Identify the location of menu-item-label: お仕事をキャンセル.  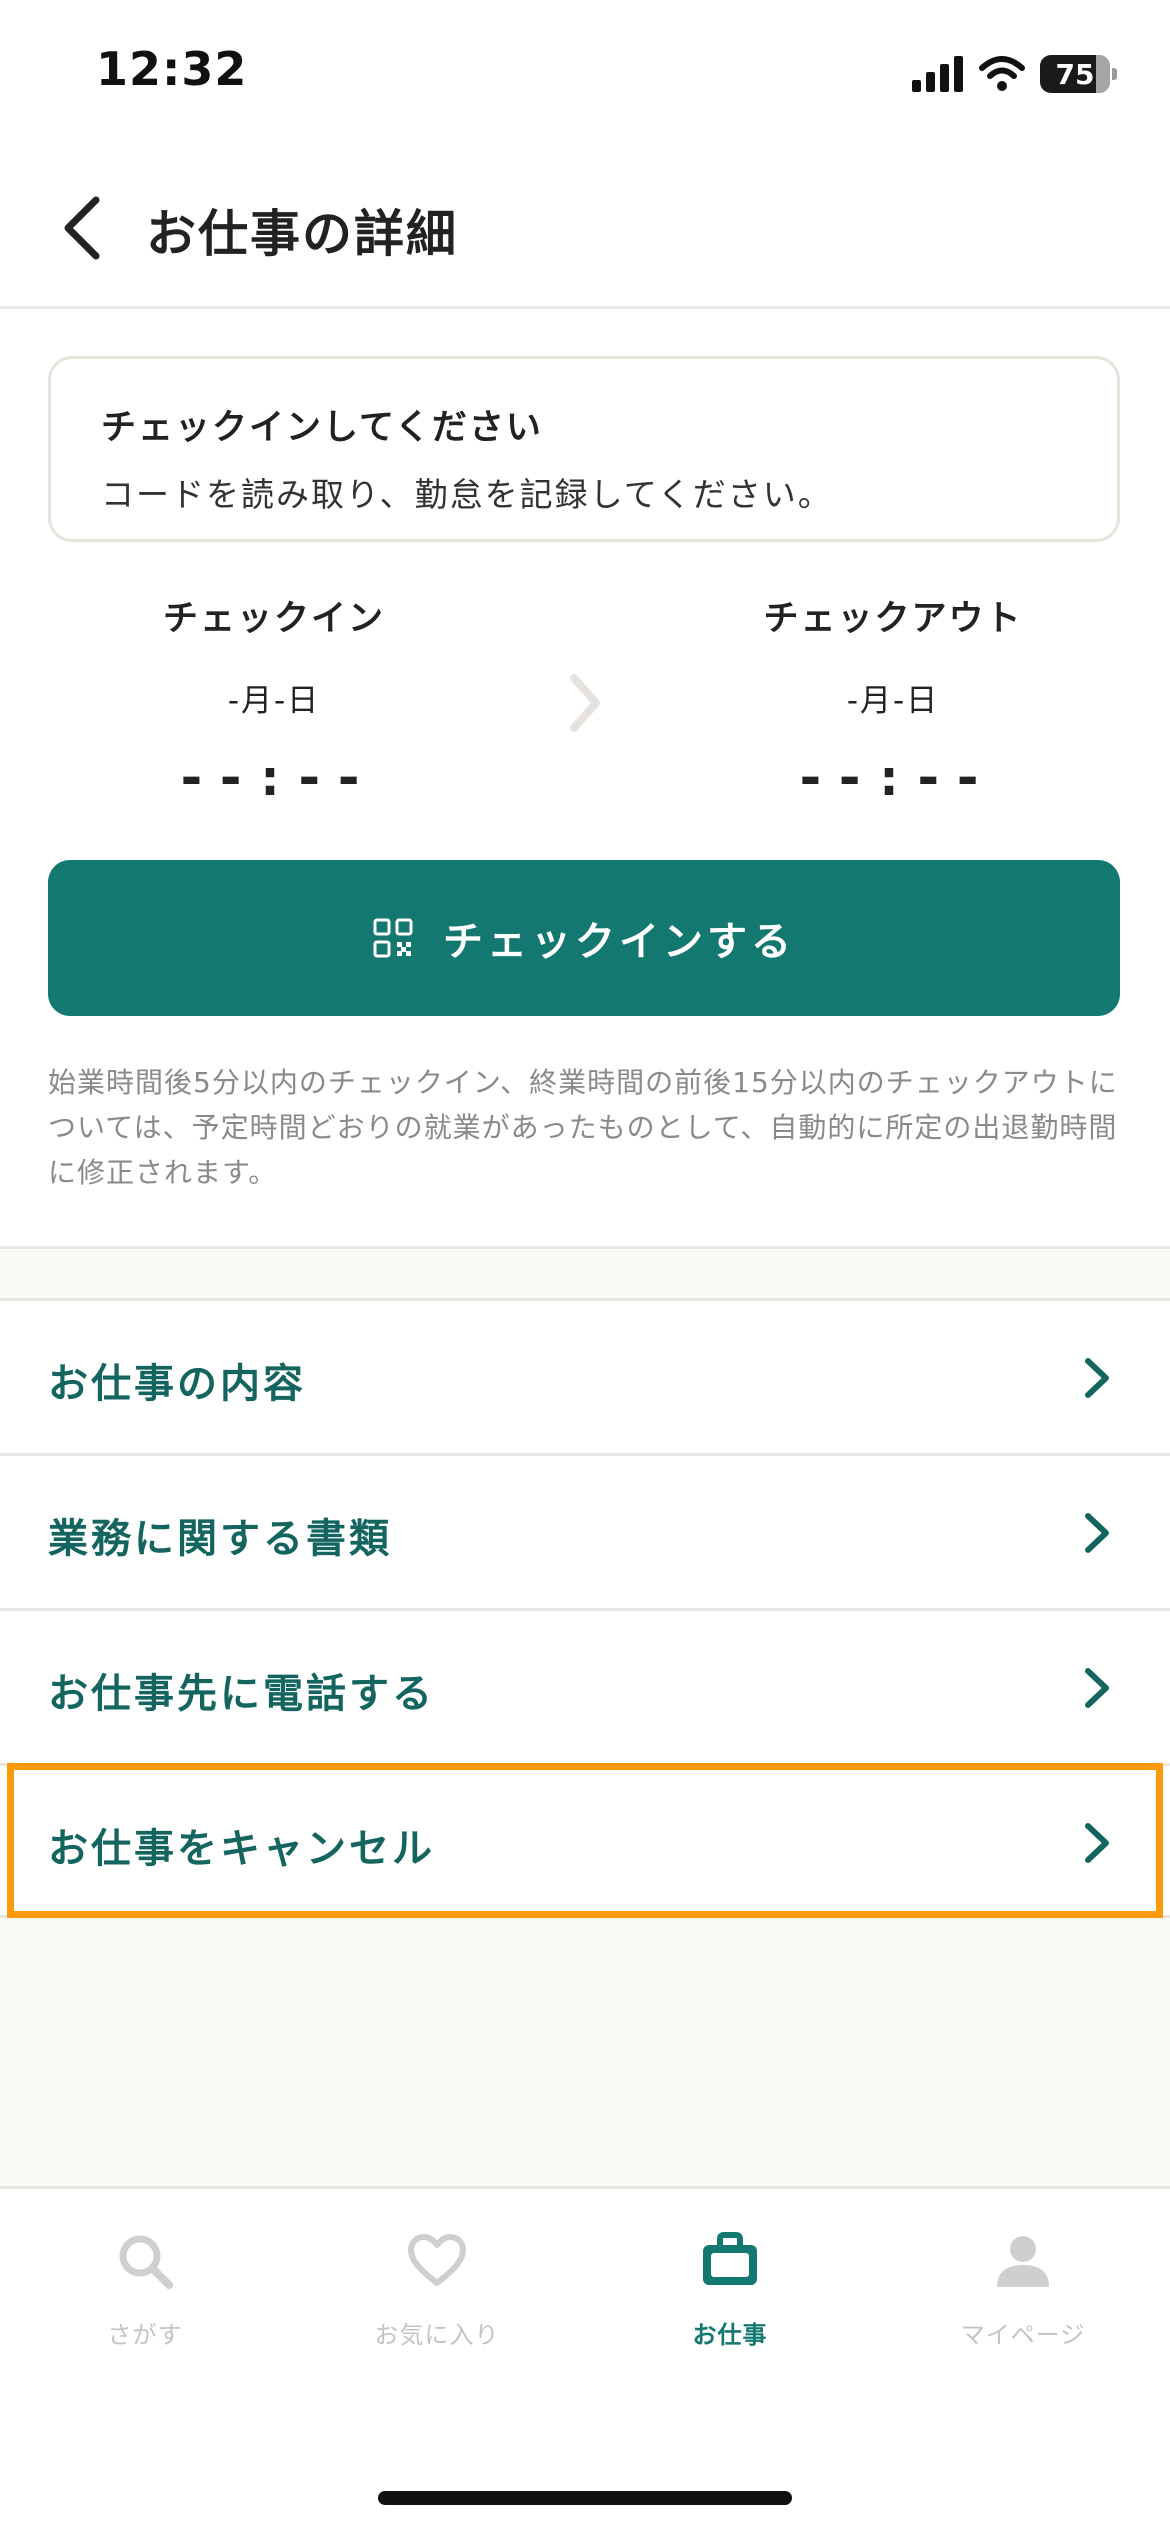
(241, 1849).